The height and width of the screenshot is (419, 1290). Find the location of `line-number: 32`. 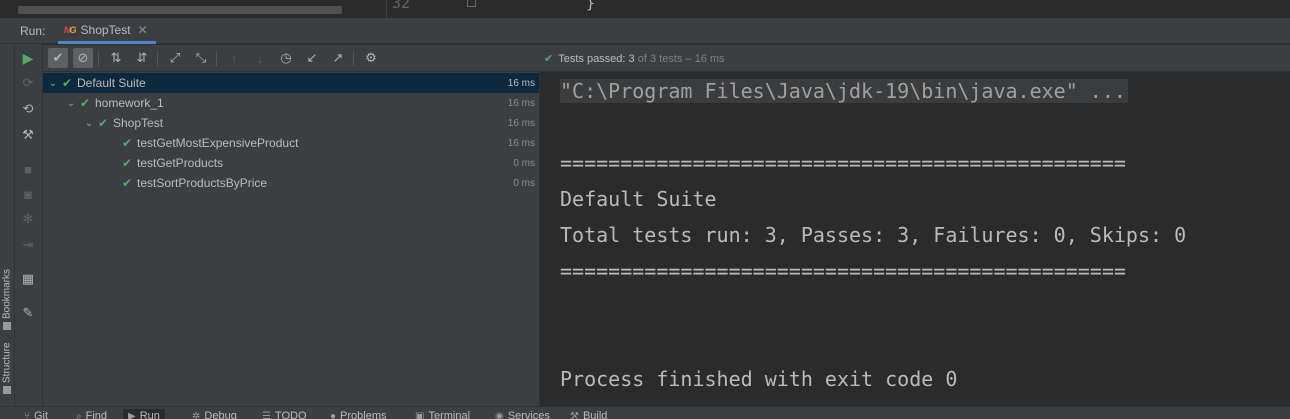

line-number: 32 is located at coordinates (401, 6).